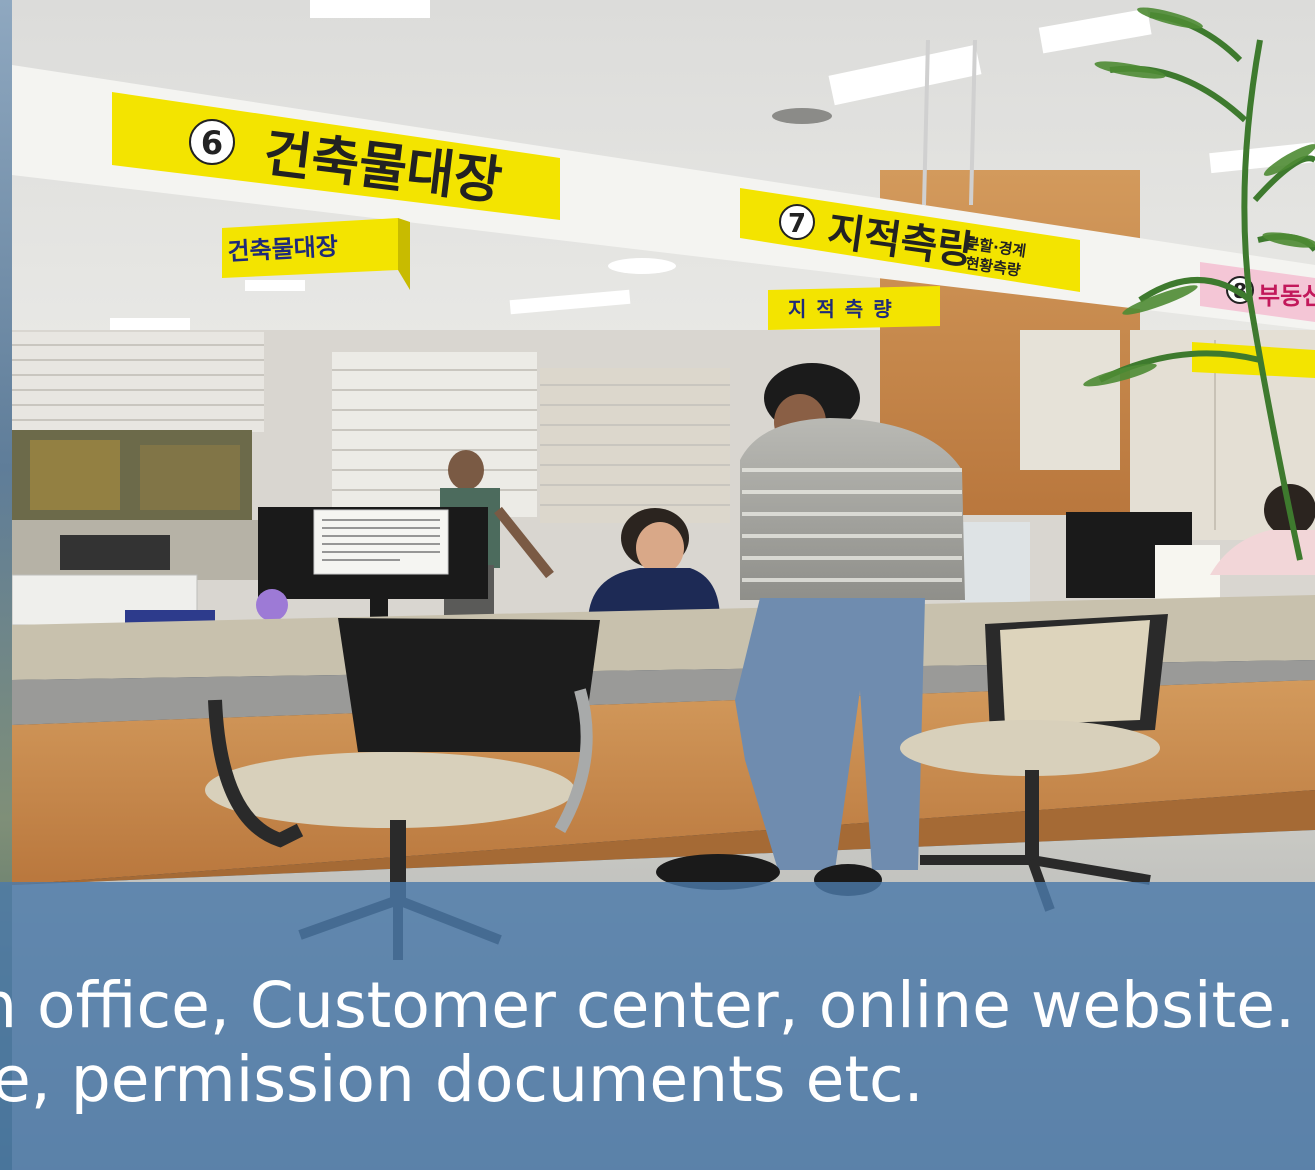 The width and height of the screenshot is (1315, 1170). Describe the element at coordinates (1286, 296) in the screenshot. I see `counter-8-title: 부동산` at that location.